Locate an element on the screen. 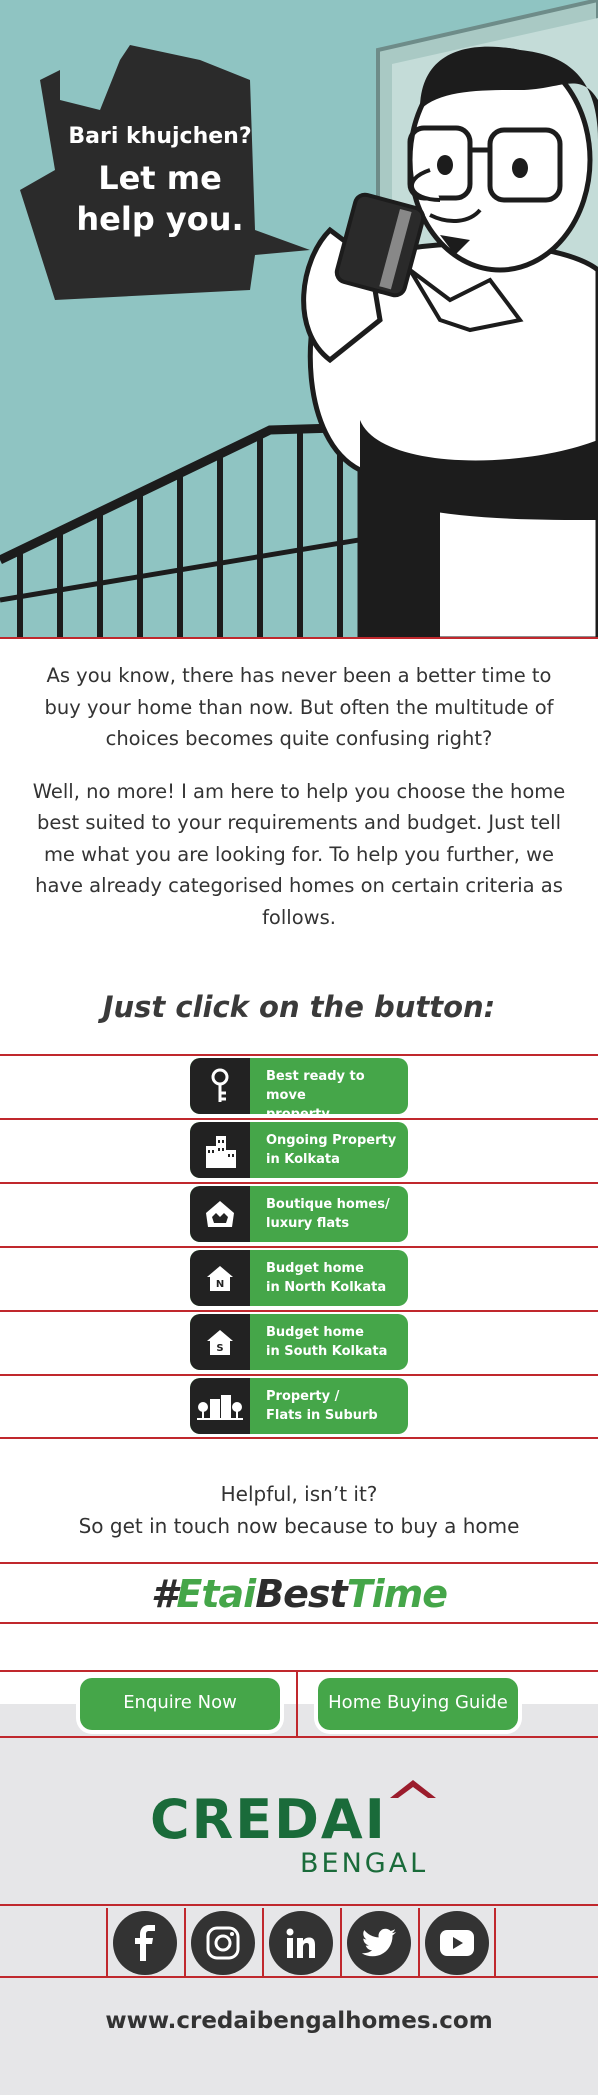 Image resolution: width=598 pixels, height=2095 pixels. category-button-south-kolkata: S Budget home in South Kolkata is located at coordinates (299, 1342).